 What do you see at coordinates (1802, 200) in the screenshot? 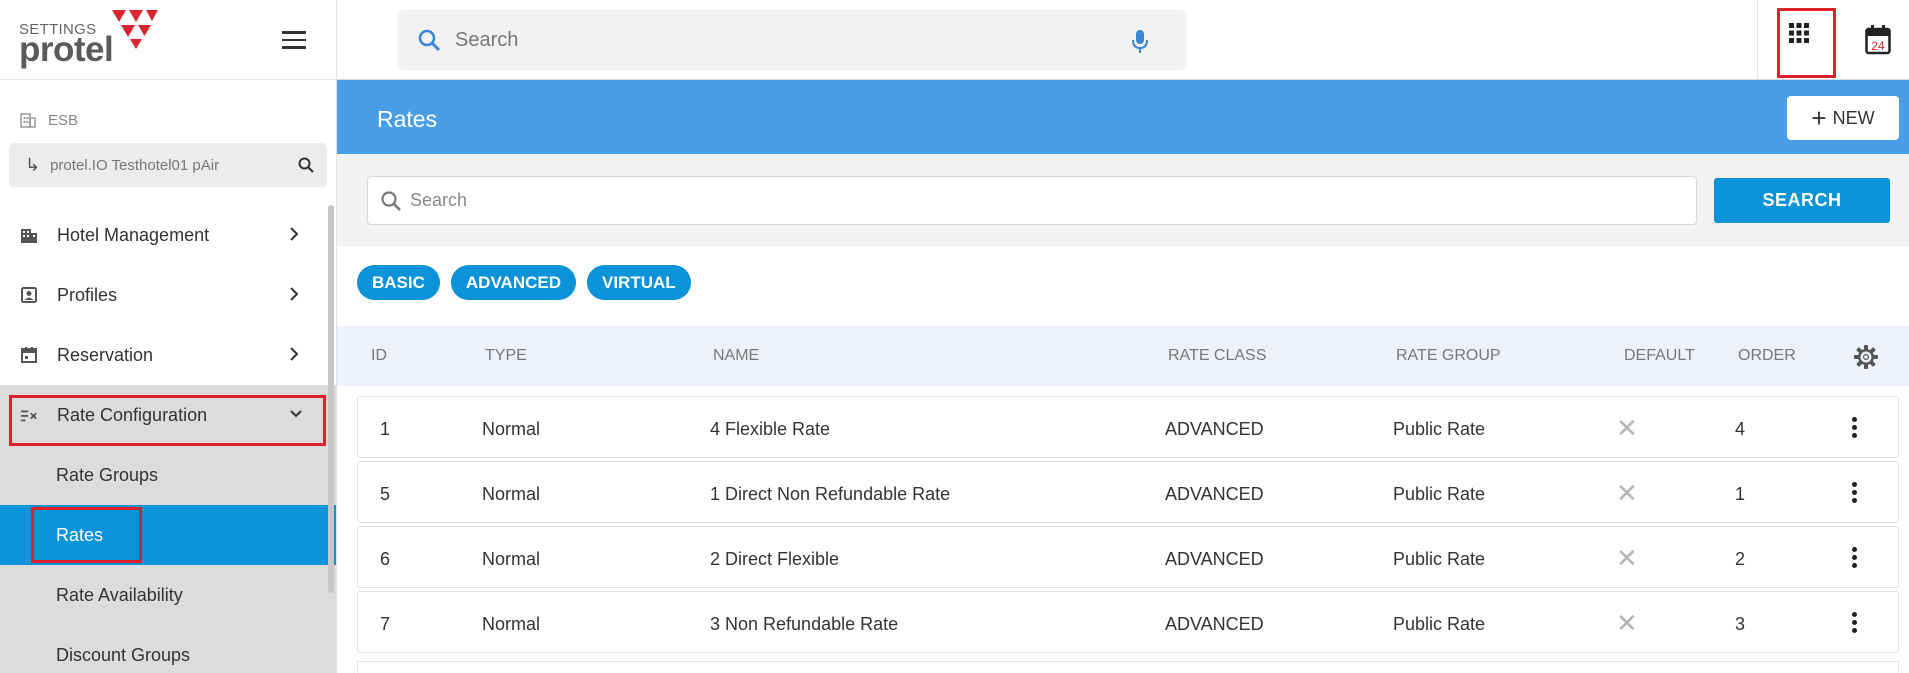
I see `search-button: SEARCH` at bounding box center [1802, 200].